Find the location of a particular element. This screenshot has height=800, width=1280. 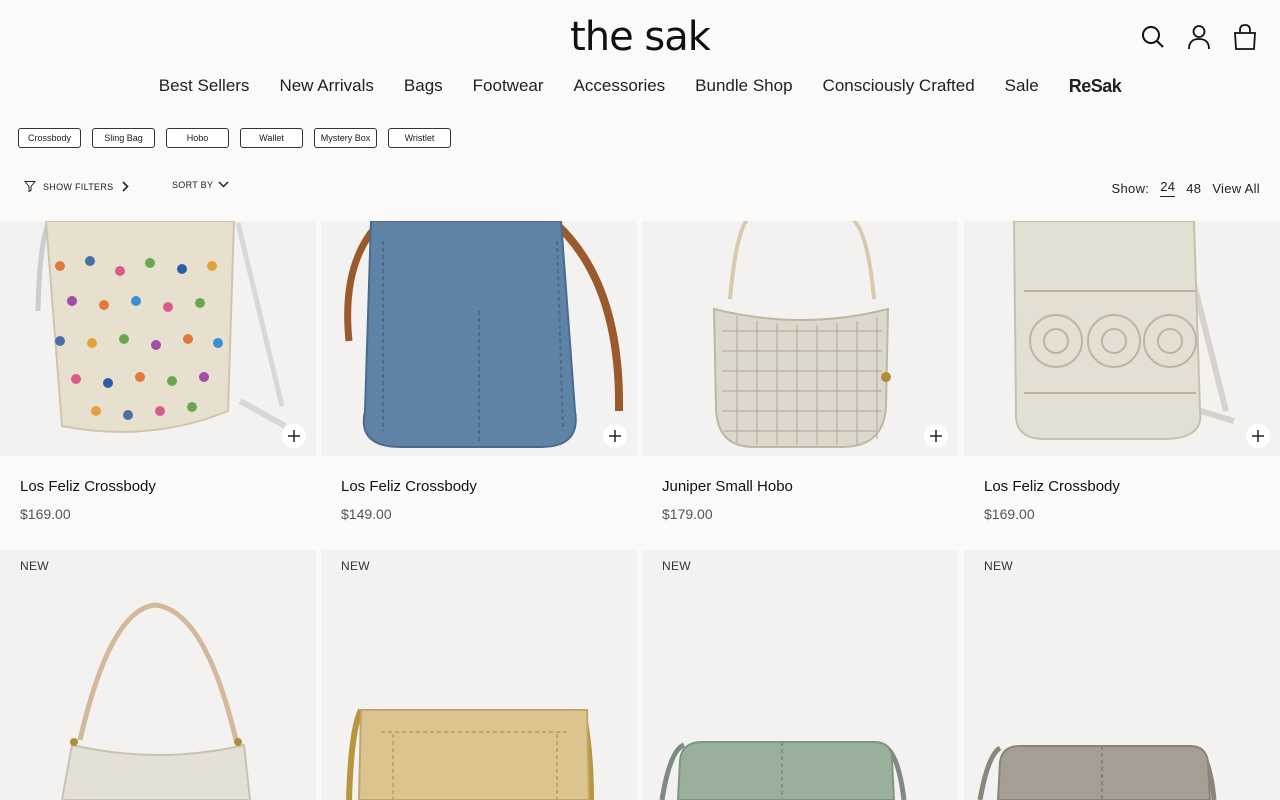

chip-crossbody: Crossbody is located at coordinates (49, 138).